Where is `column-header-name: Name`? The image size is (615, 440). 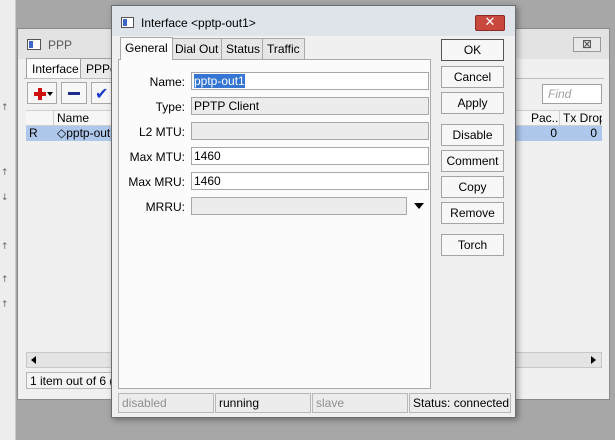 column-header-name: Name is located at coordinates (84, 118).